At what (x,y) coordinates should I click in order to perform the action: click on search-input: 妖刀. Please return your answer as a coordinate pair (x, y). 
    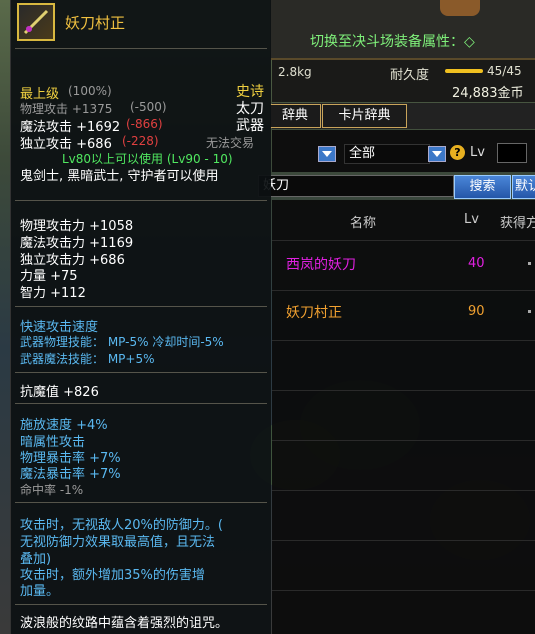
    Looking at the image, I should click on (356, 186).